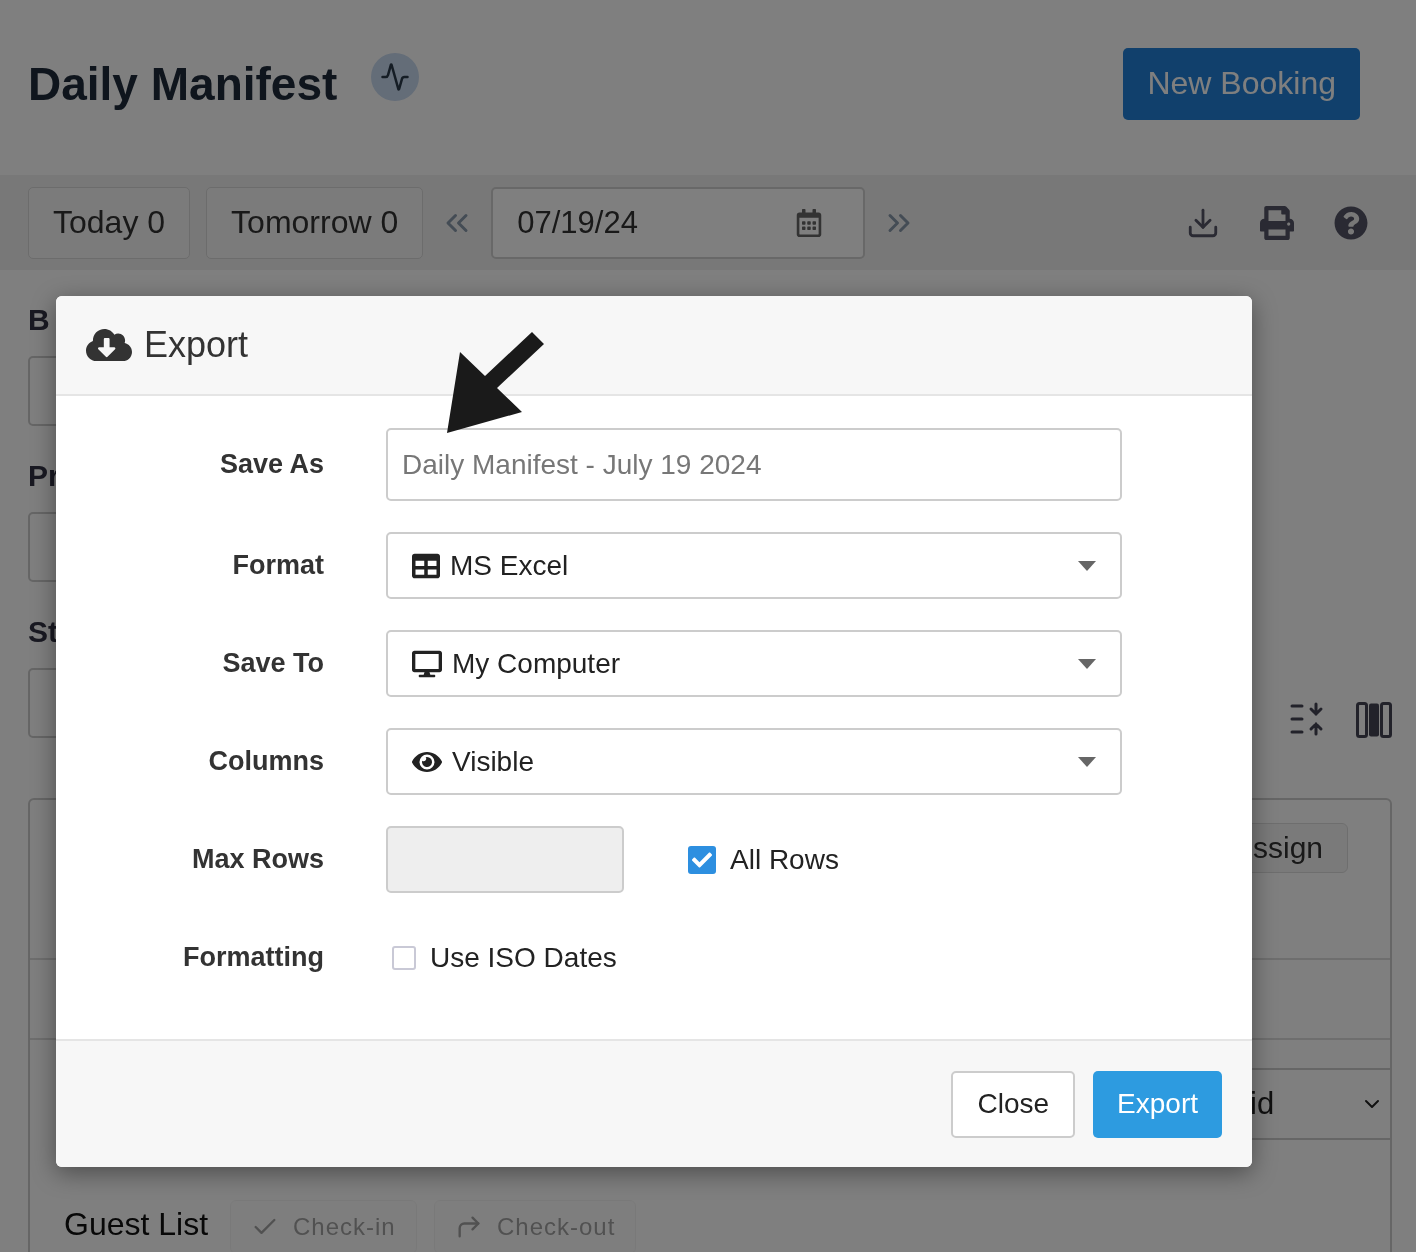 The image size is (1416, 1252). What do you see at coordinates (272, 663) in the screenshot?
I see `field-label: Save To` at bounding box center [272, 663].